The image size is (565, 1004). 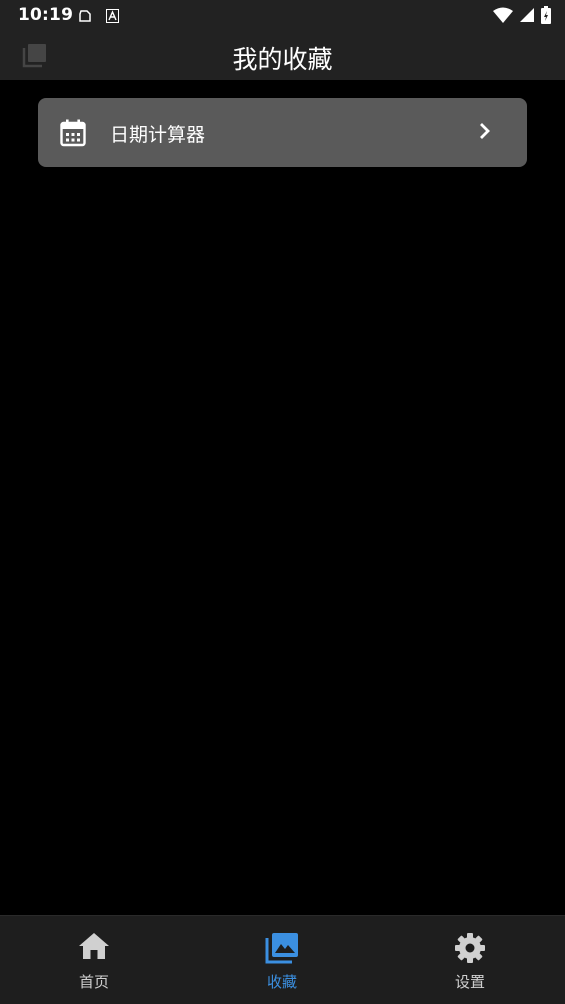 I want to click on status-icons, so click(x=522, y=17).